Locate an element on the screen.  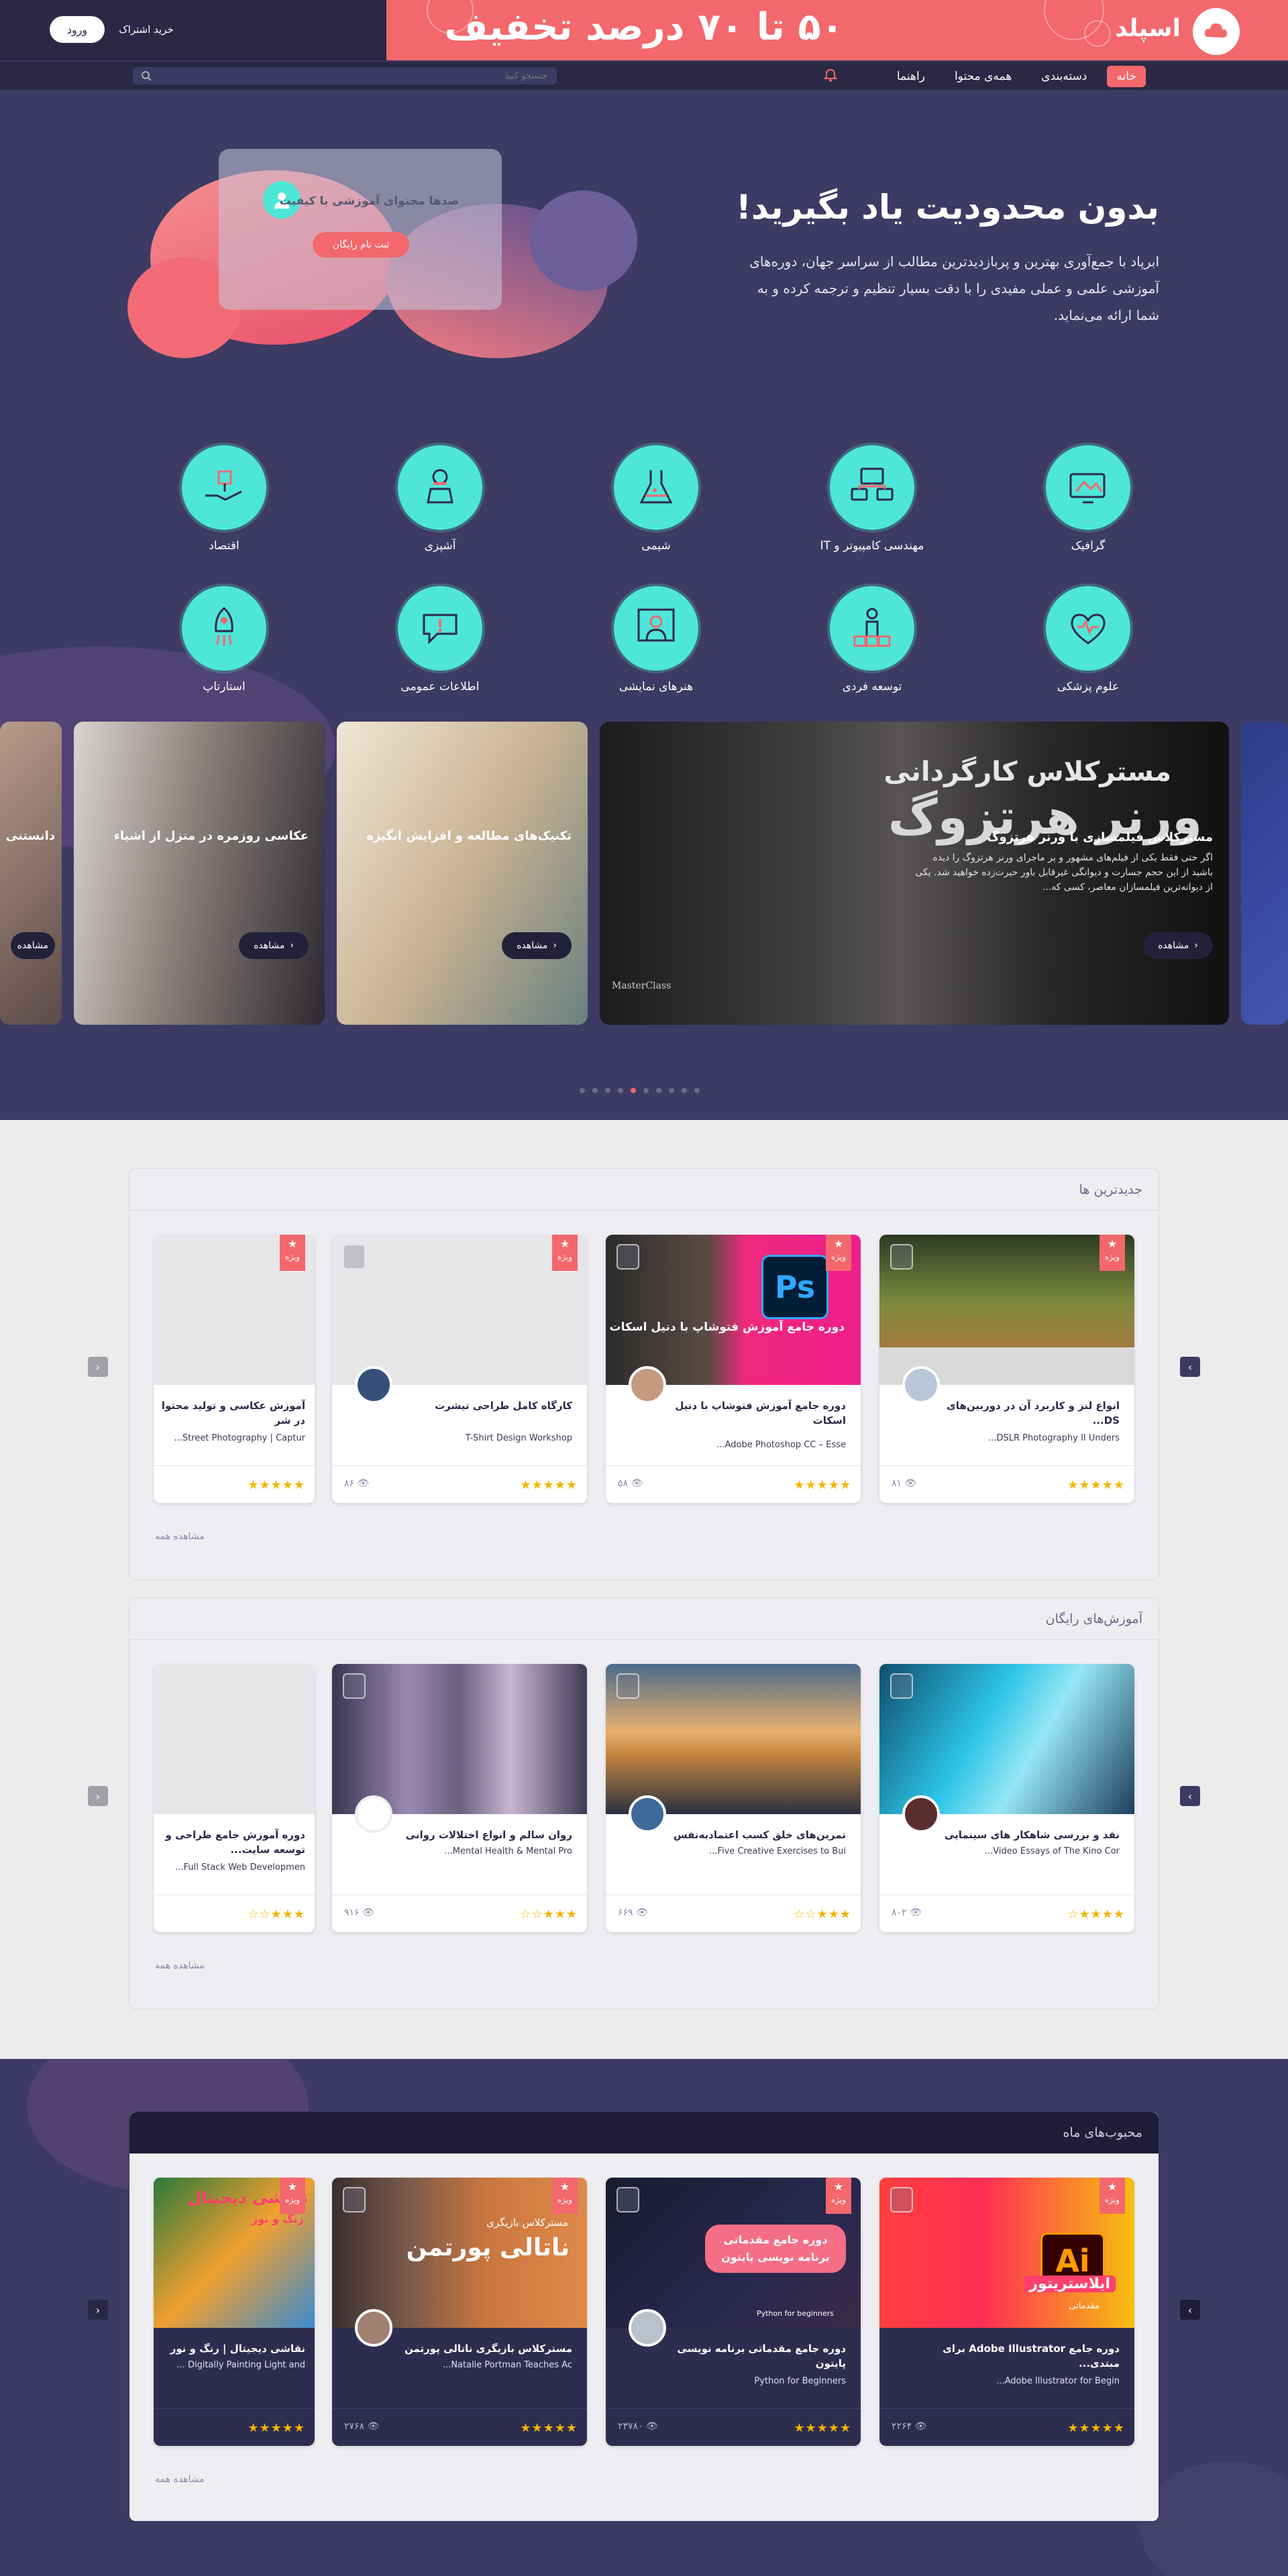
buy-subscription-button: خرید اشتراک is located at coordinates (146, 29).